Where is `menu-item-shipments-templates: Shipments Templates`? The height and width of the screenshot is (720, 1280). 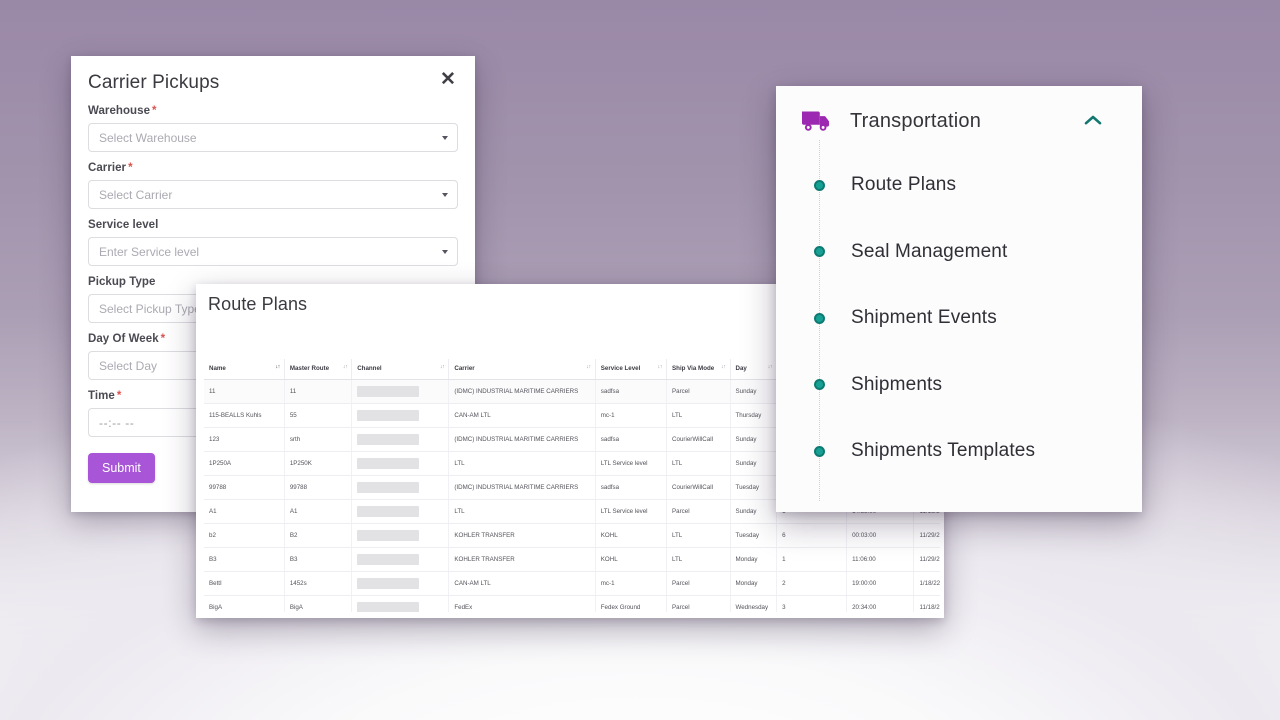 menu-item-shipments-templates: Shipments Templates is located at coordinates (971, 451).